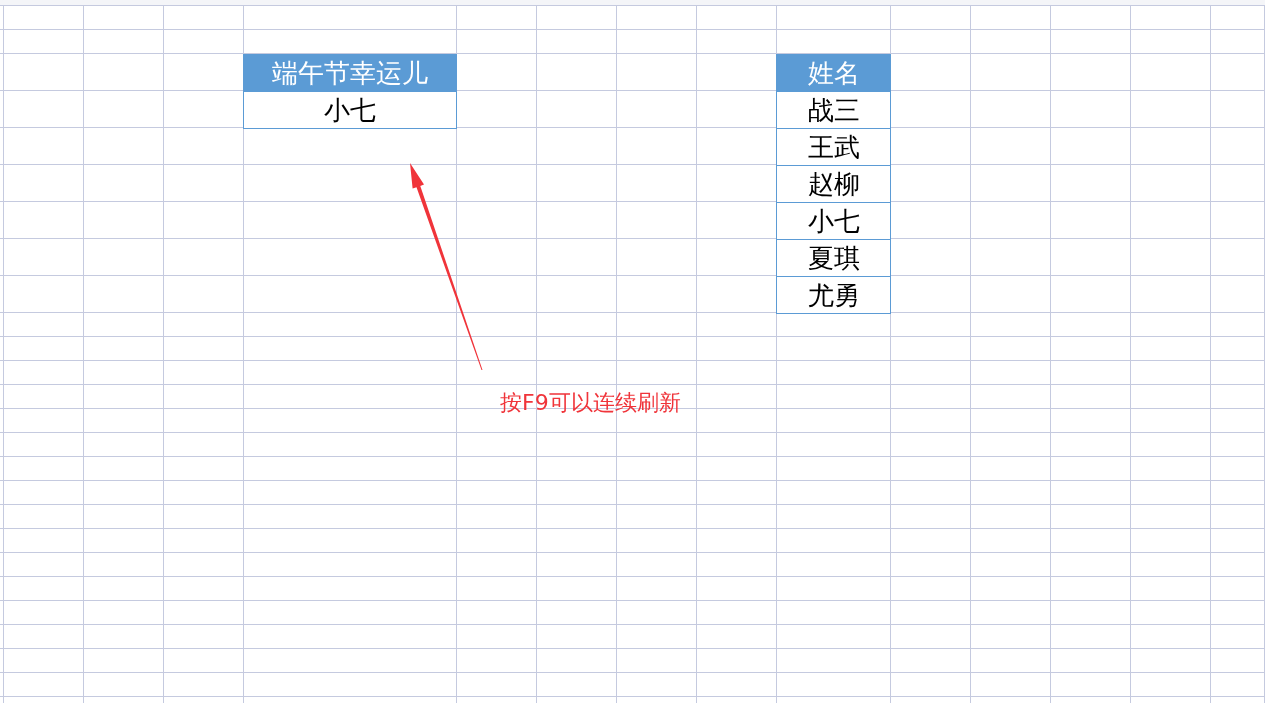 Image resolution: width=1265 pixels, height=703 pixels. What do you see at coordinates (833, 147) in the screenshot?
I see `table-cell: 王武` at bounding box center [833, 147].